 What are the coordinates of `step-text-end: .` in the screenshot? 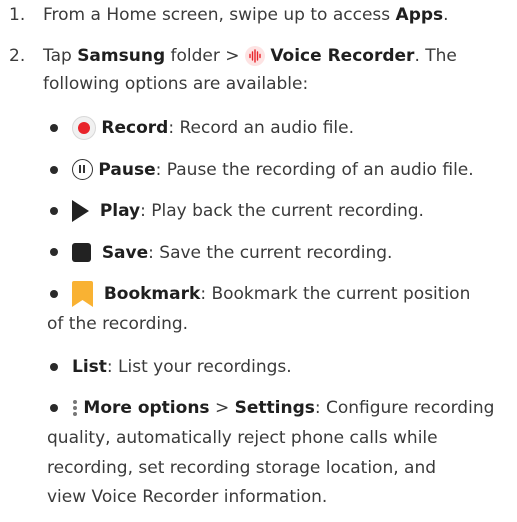 It's located at (446, 15).